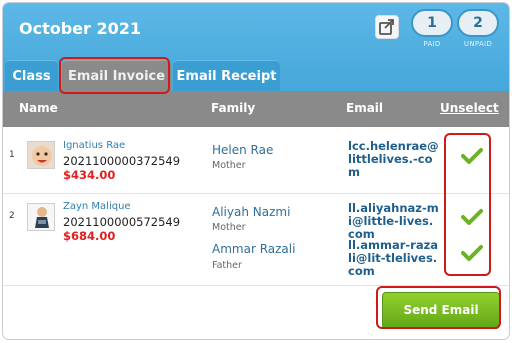 This screenshot has height=343, width=512. I want to click on row-number: 2, so click(12, 216).